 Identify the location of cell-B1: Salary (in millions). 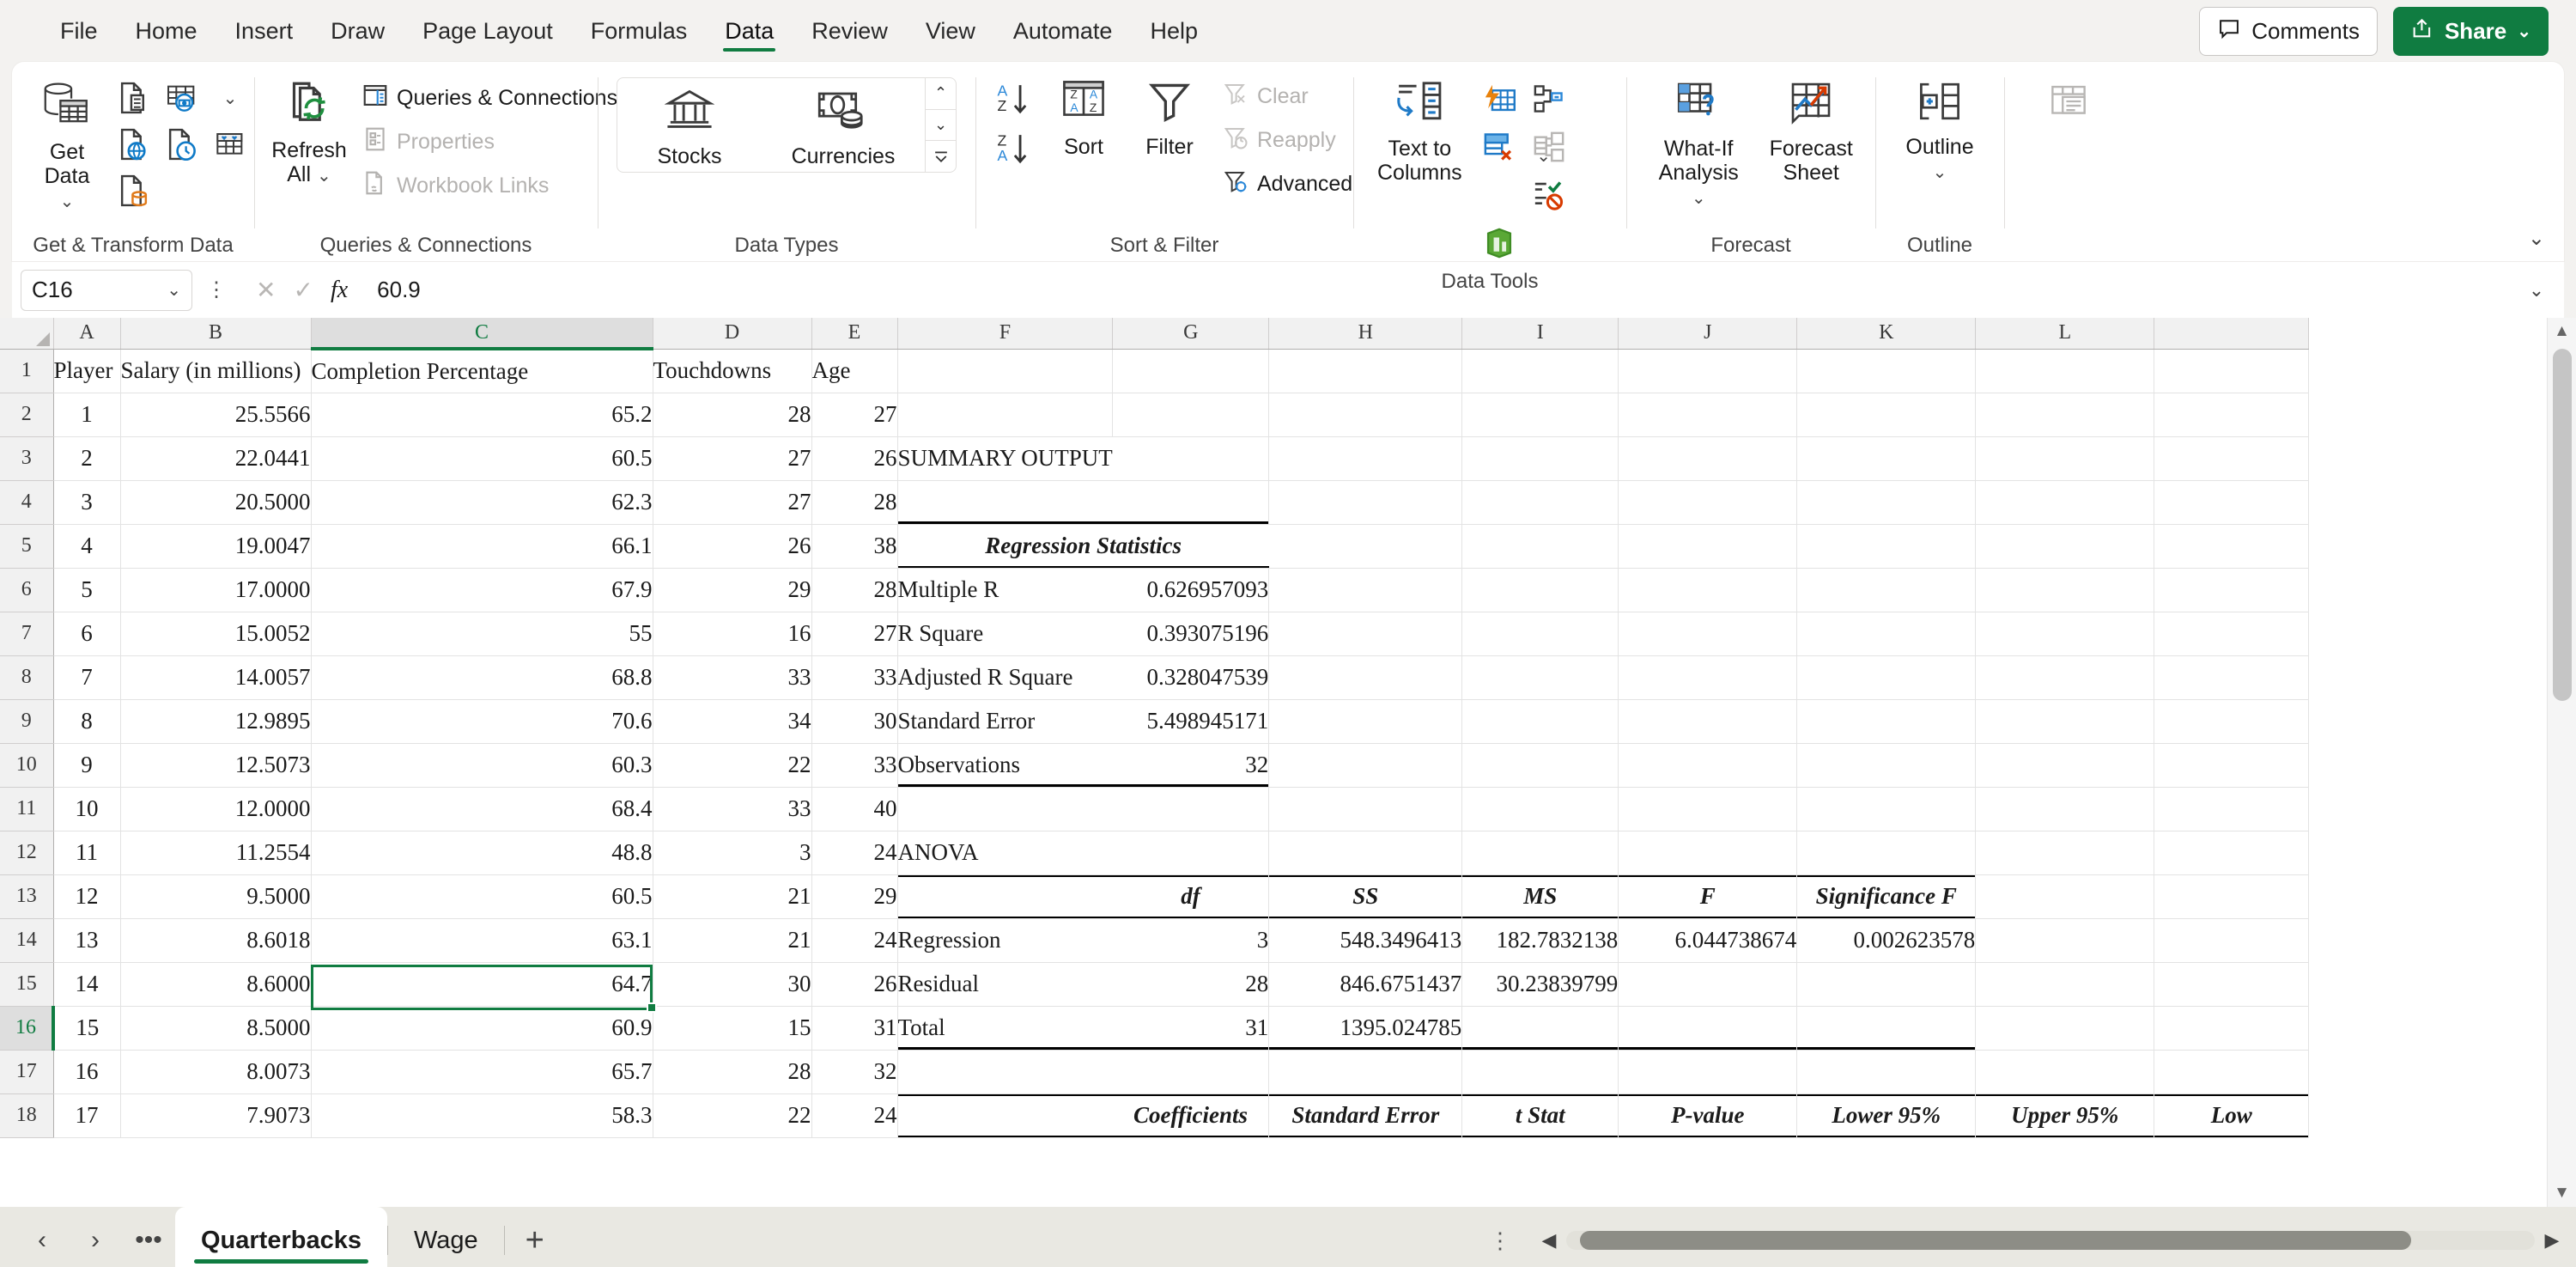
(216, 371).